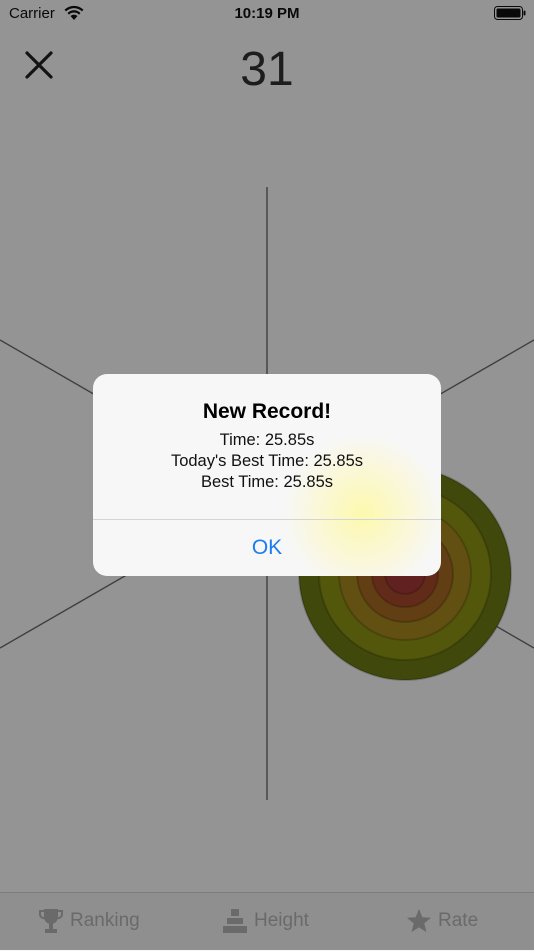  What do you see at coordinates (267, 411) in the screenshot?
I see `alert-title: New Record!` at bounding box center [267, 411].